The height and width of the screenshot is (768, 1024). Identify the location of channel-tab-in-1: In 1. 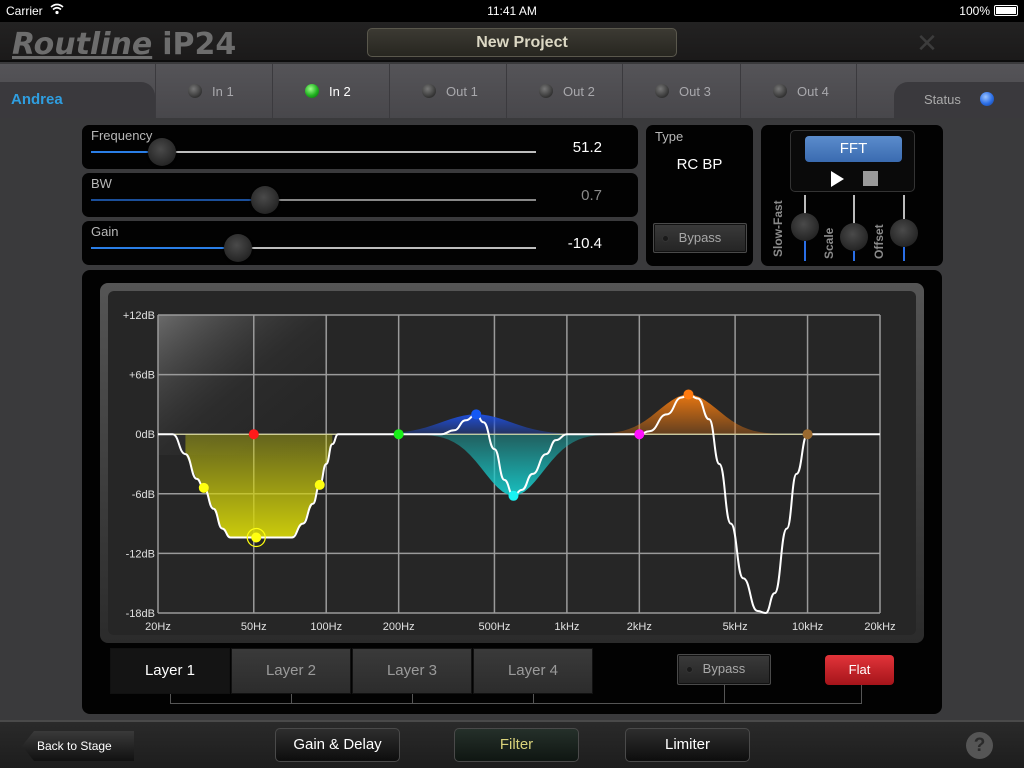
(213, 91).